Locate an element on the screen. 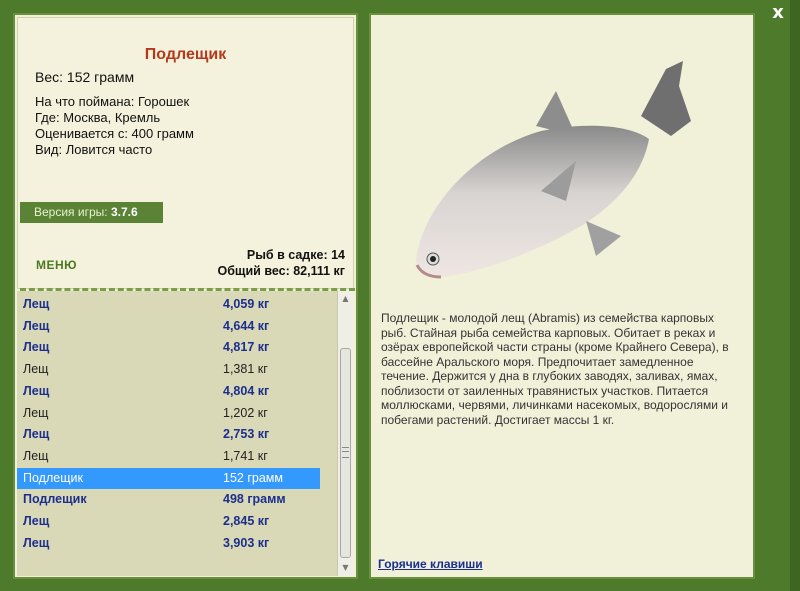 The width and height of the screenshot is (800, 591). fish-illustration is located at coordinates (553, 170).